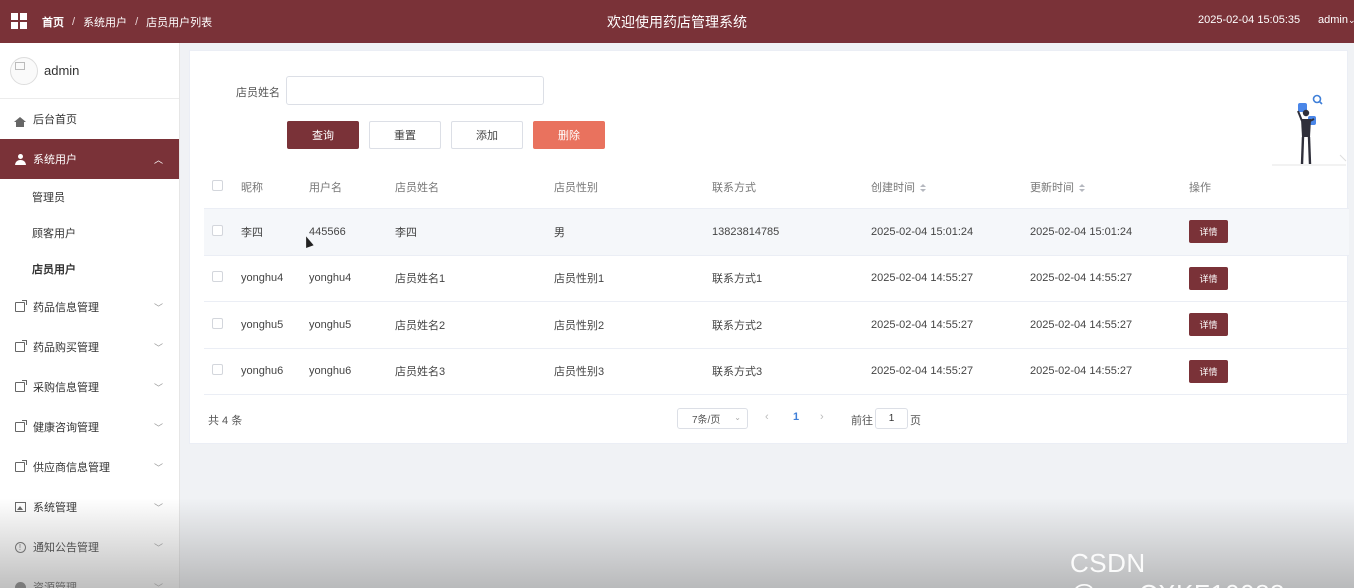 This screenshot has width=1354, height=588. What do you see at coordinates (420, 325) in the screenshot?
I see `cell-clerk-name: 店员姓名2` at bounding box center [420, 325].